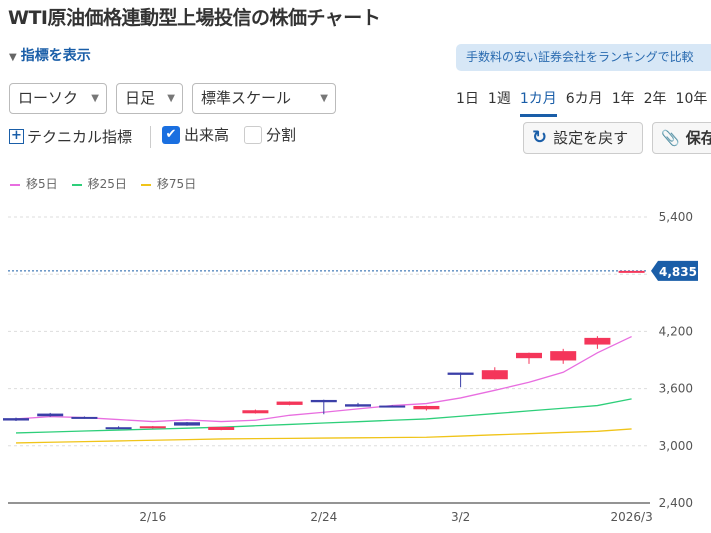 Image resolution: width=711 pixels, height=533 pixels. Describe the element at coordinates (176, 184) in the screenshot. I see `legend-label: 移75日` at that location.